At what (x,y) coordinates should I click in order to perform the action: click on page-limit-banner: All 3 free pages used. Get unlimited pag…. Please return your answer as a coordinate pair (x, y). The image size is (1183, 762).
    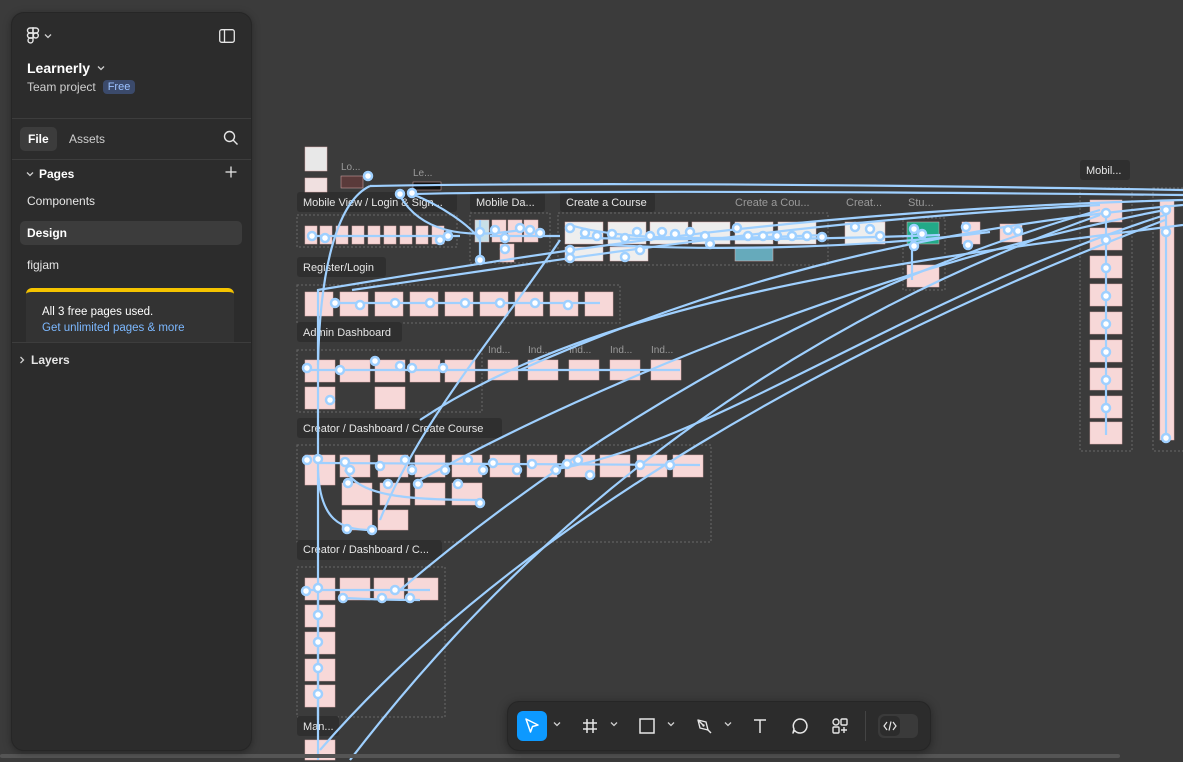
    Looking at the image, I should click on (130, 315).